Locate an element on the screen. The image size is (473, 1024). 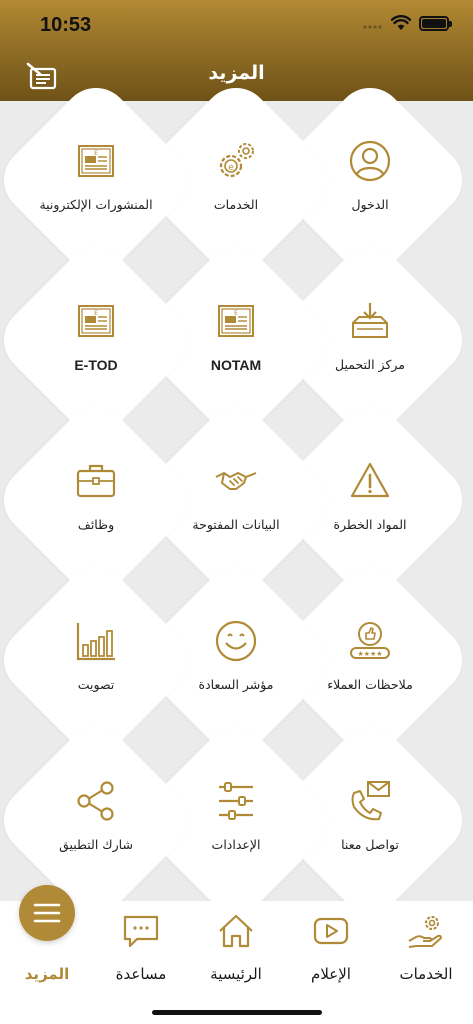
battery-icon is located at coordinates (435, 23).